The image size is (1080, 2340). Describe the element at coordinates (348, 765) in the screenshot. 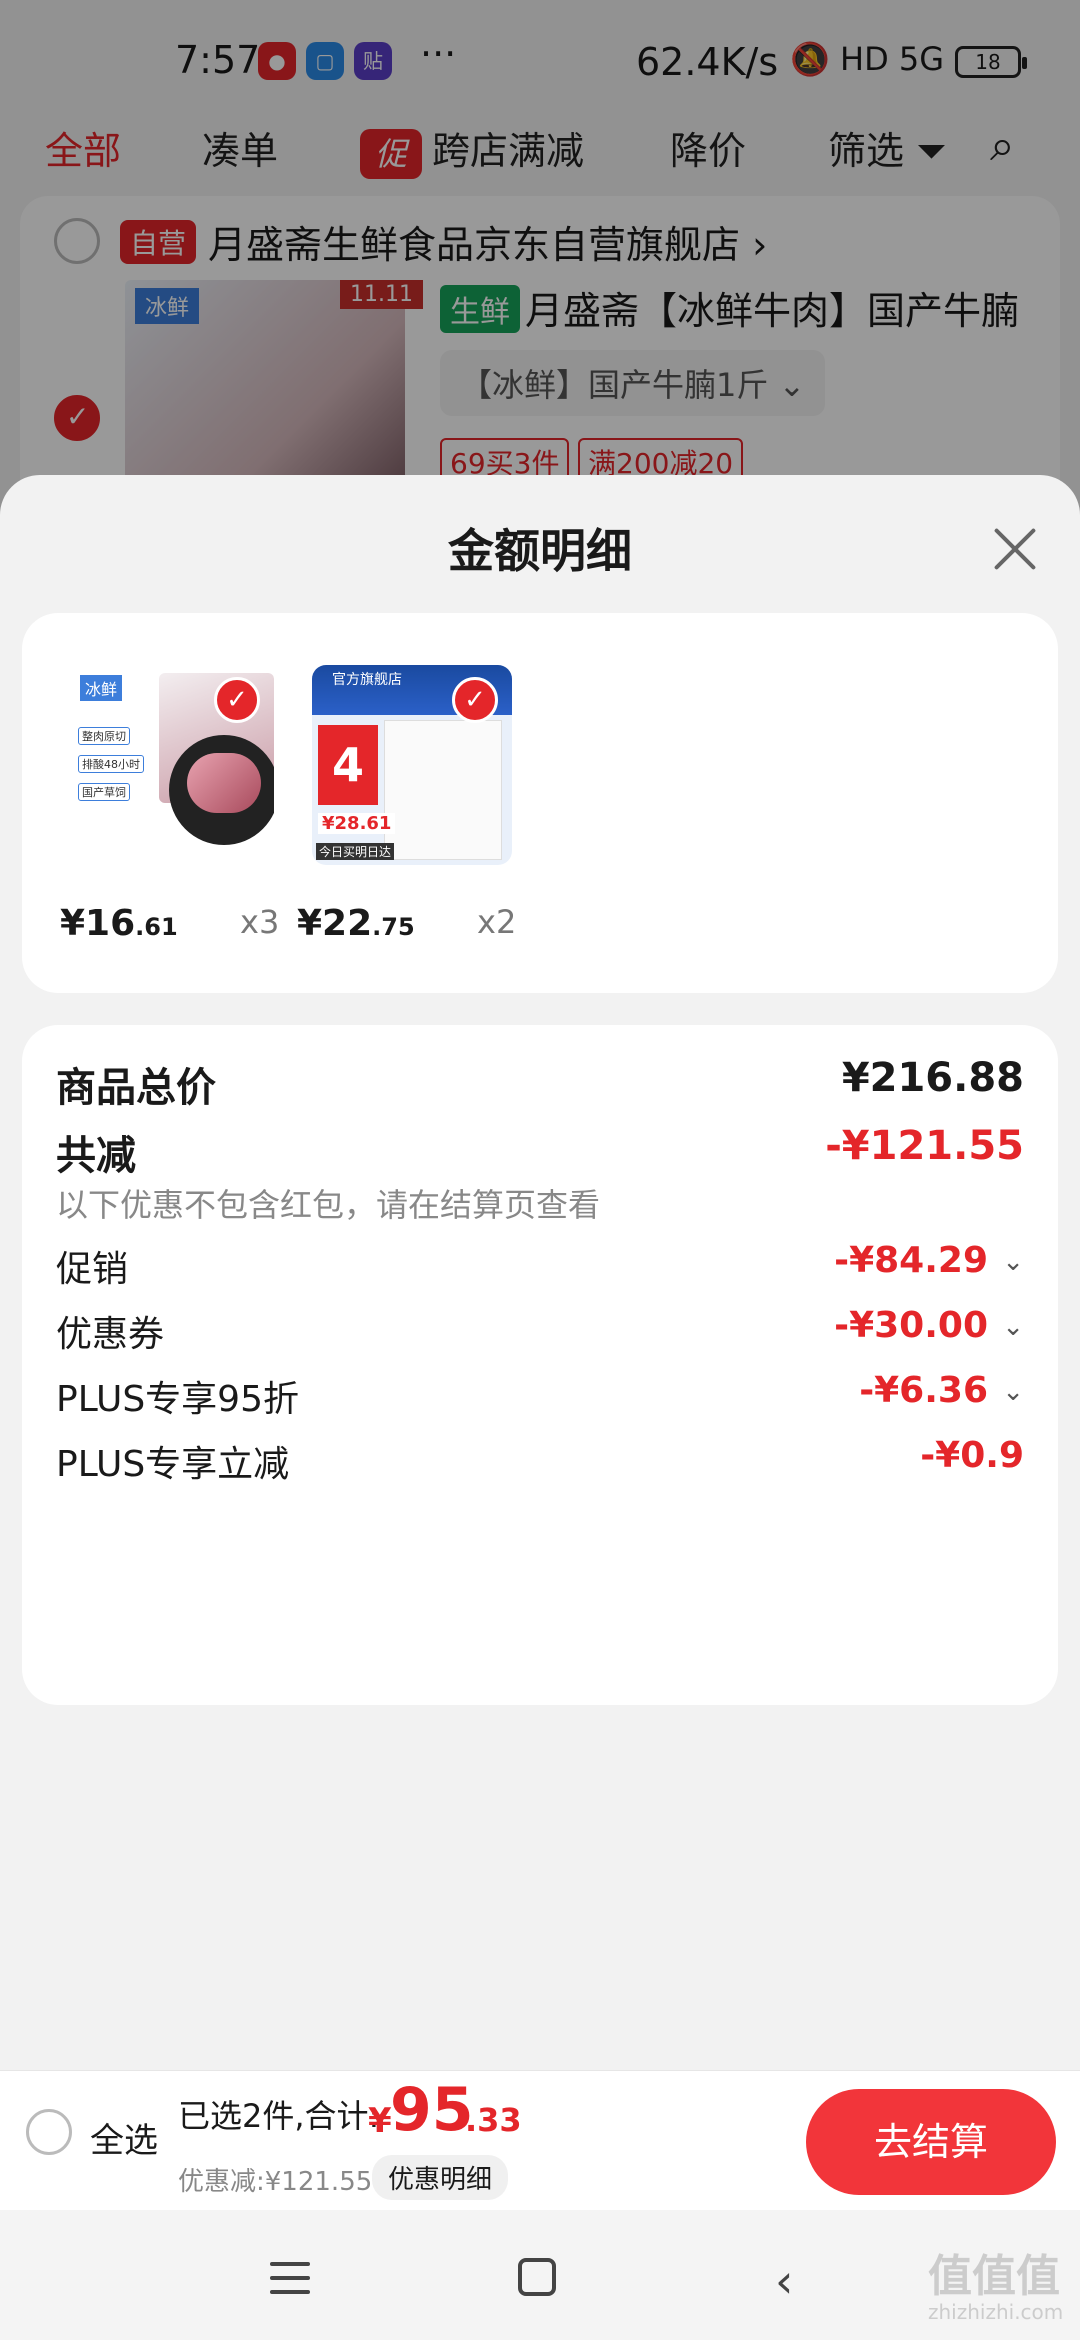

I see `thumb-discount: 4` at that location.